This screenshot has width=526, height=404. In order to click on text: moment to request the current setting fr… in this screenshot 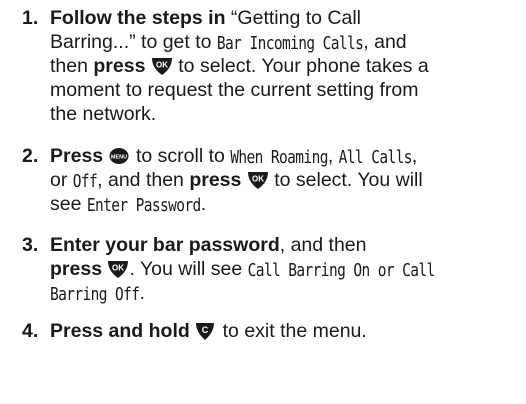, I will do `click(234, 90)`.